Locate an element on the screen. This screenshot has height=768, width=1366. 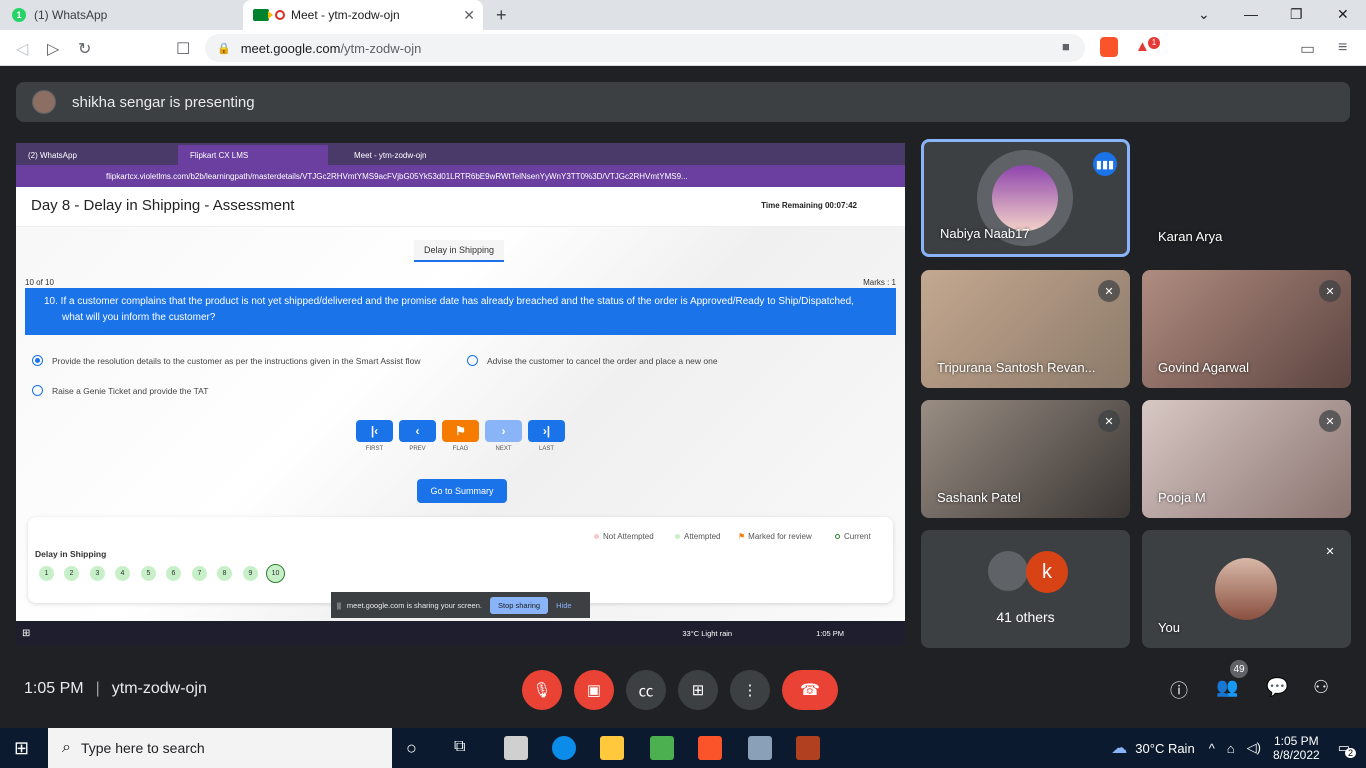
back-icon: ◁ is located at coordinates (22, 49).